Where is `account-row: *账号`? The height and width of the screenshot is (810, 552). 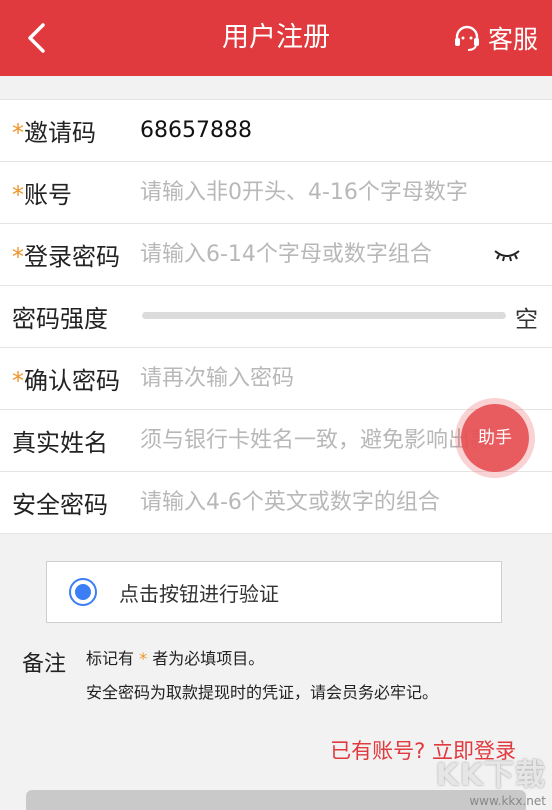 account-row: *账号 is located at coordinates (276, 193).